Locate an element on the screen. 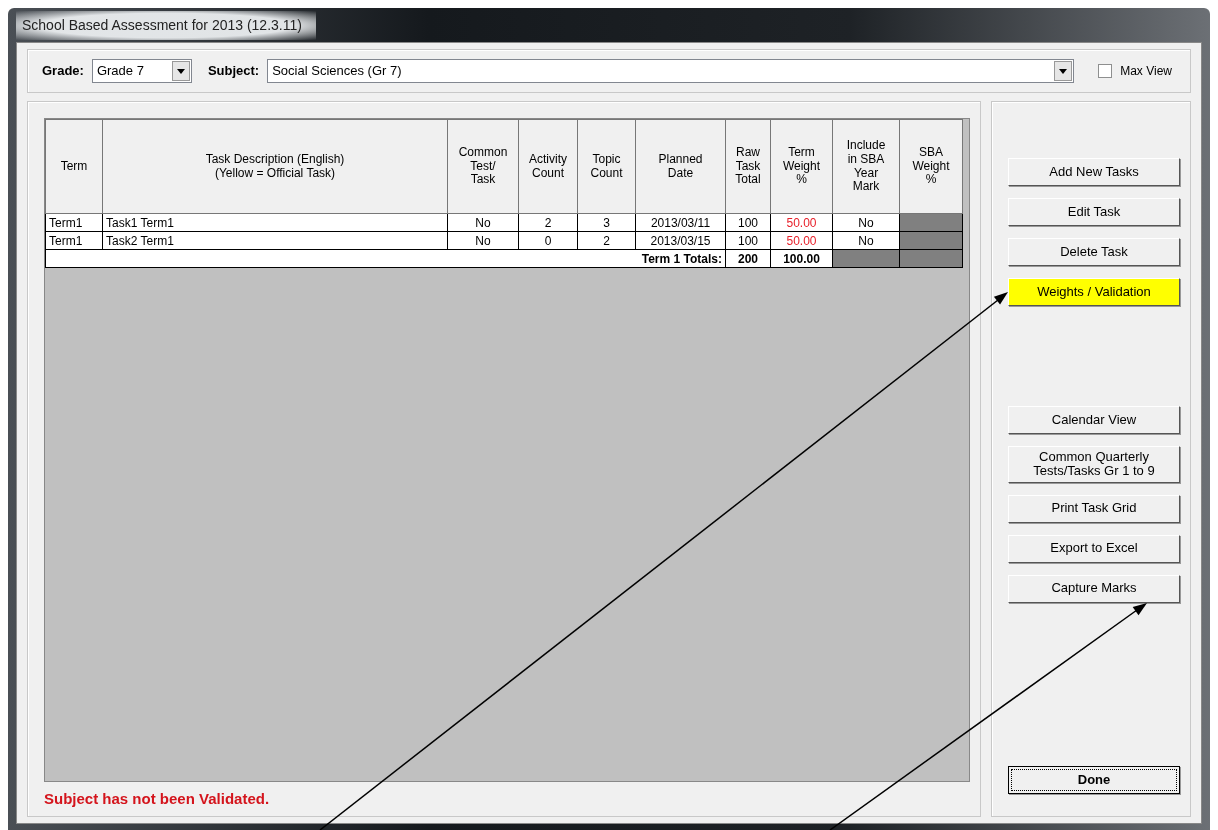  action-button: Common Quarterly Tests/Tasks Gr 1 to 9 is located at coordinates (1094, 464).